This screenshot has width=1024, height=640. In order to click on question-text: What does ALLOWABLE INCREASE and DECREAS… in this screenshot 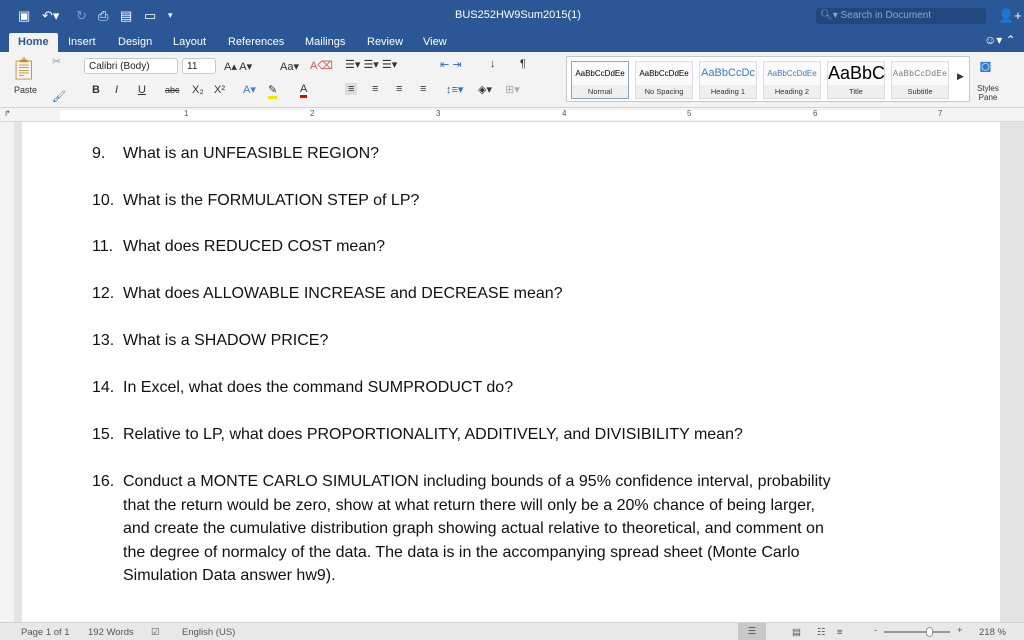, I will do `click(343, 293)`.